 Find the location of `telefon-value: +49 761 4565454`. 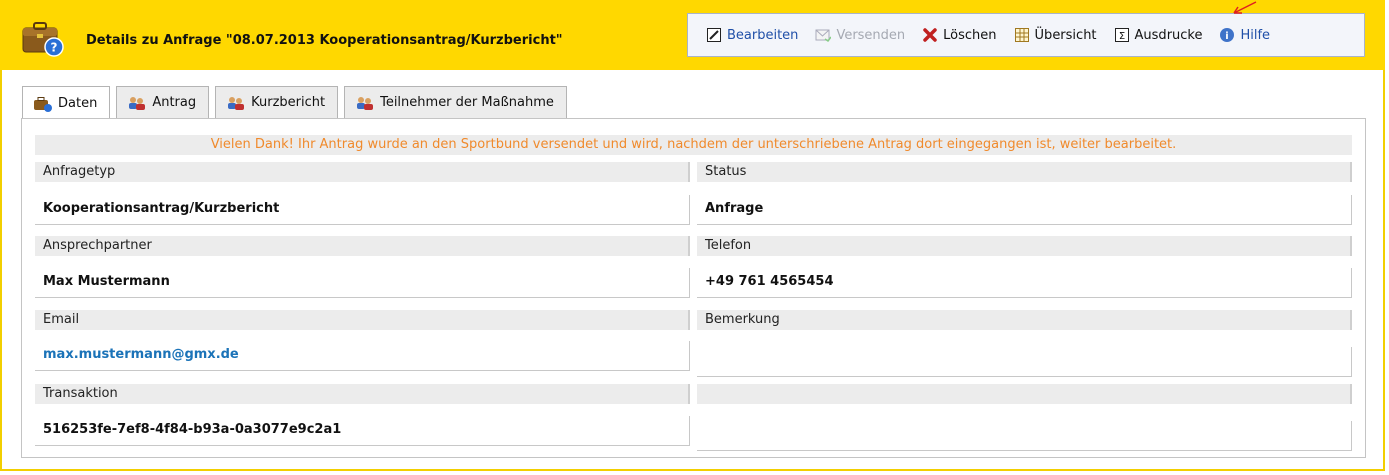

telefon-value: +49 761 4565454 is located at coordinates (1024, 283).